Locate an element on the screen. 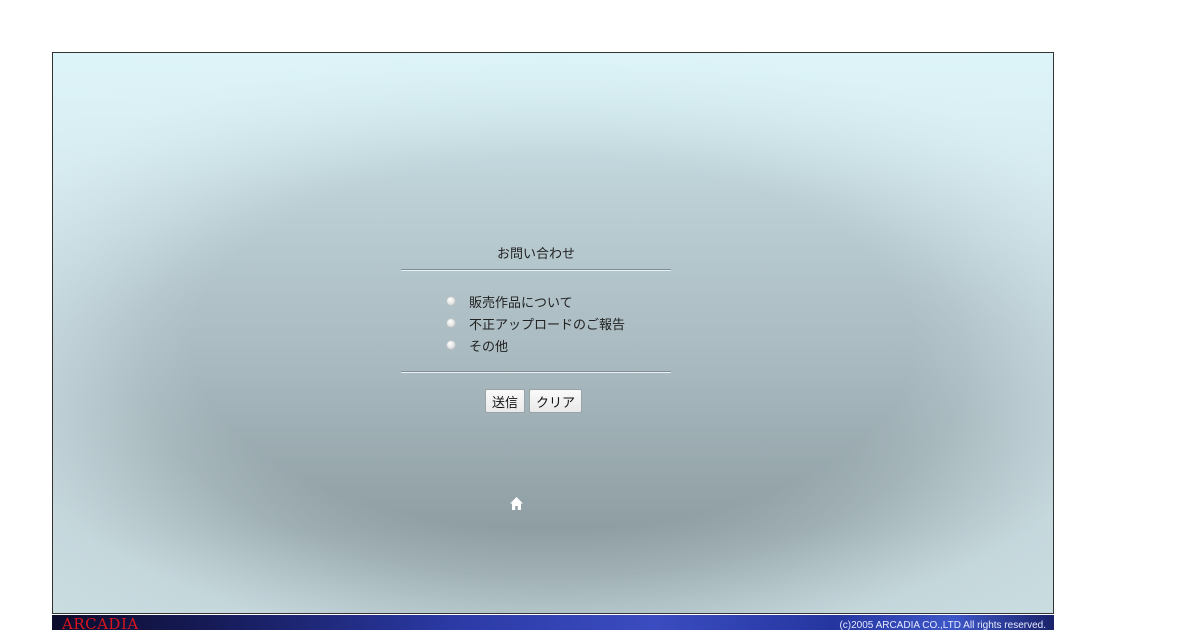  form-title: お問い合わせ is located at coordinates (535, 254).